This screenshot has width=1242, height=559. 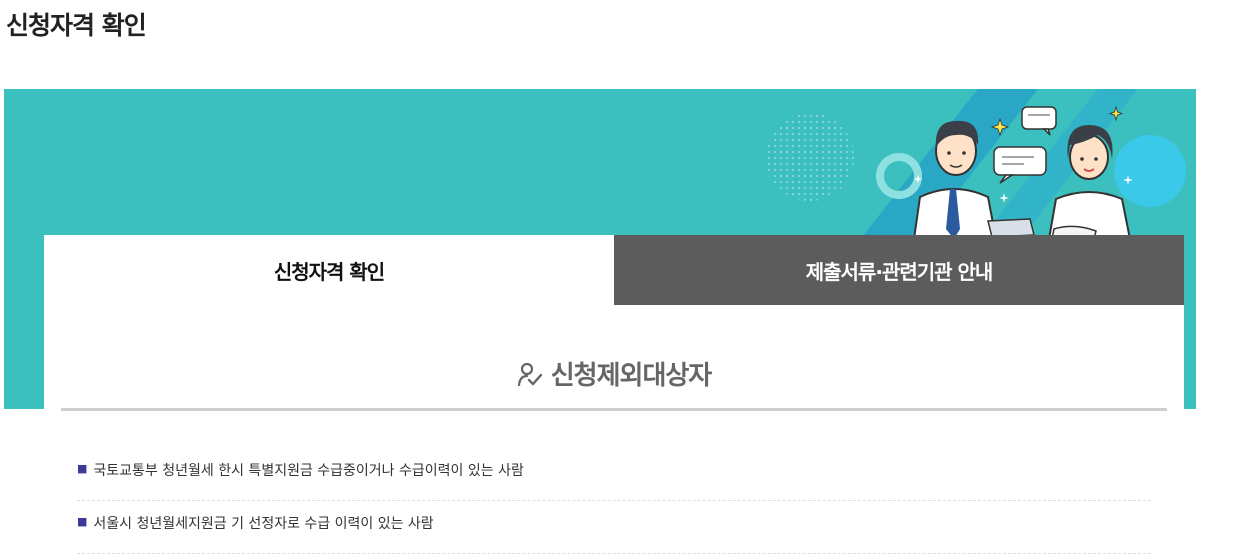 What do you see at coordinates (263, 524) in the screenshot?
I see `list-item-text: 서울시 청년월세지원금 기 선정자로 수급 이력이 있는 사람` at bounding box center [263, 524].